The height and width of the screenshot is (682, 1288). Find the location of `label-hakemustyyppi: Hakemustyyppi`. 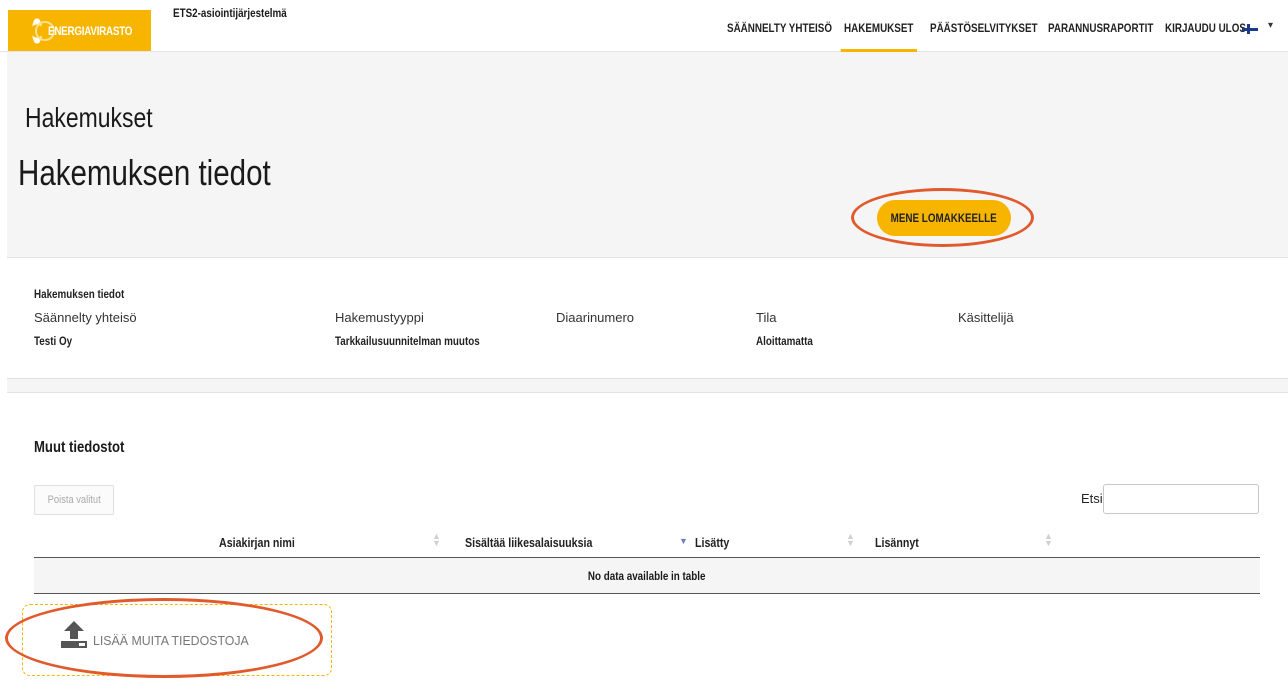

label-hakemustyyppi: Hakemustyyppi is located at coordinates (379, 317).